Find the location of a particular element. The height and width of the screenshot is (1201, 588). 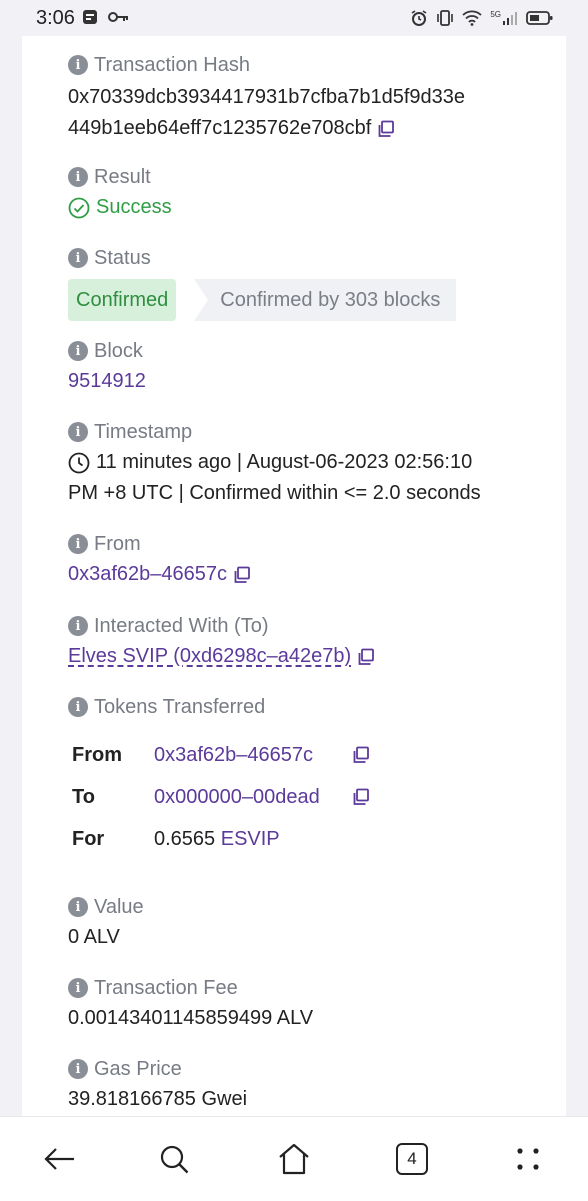

token-to-address-link: 0x000000–00dead is located at coordinates (253, 797).